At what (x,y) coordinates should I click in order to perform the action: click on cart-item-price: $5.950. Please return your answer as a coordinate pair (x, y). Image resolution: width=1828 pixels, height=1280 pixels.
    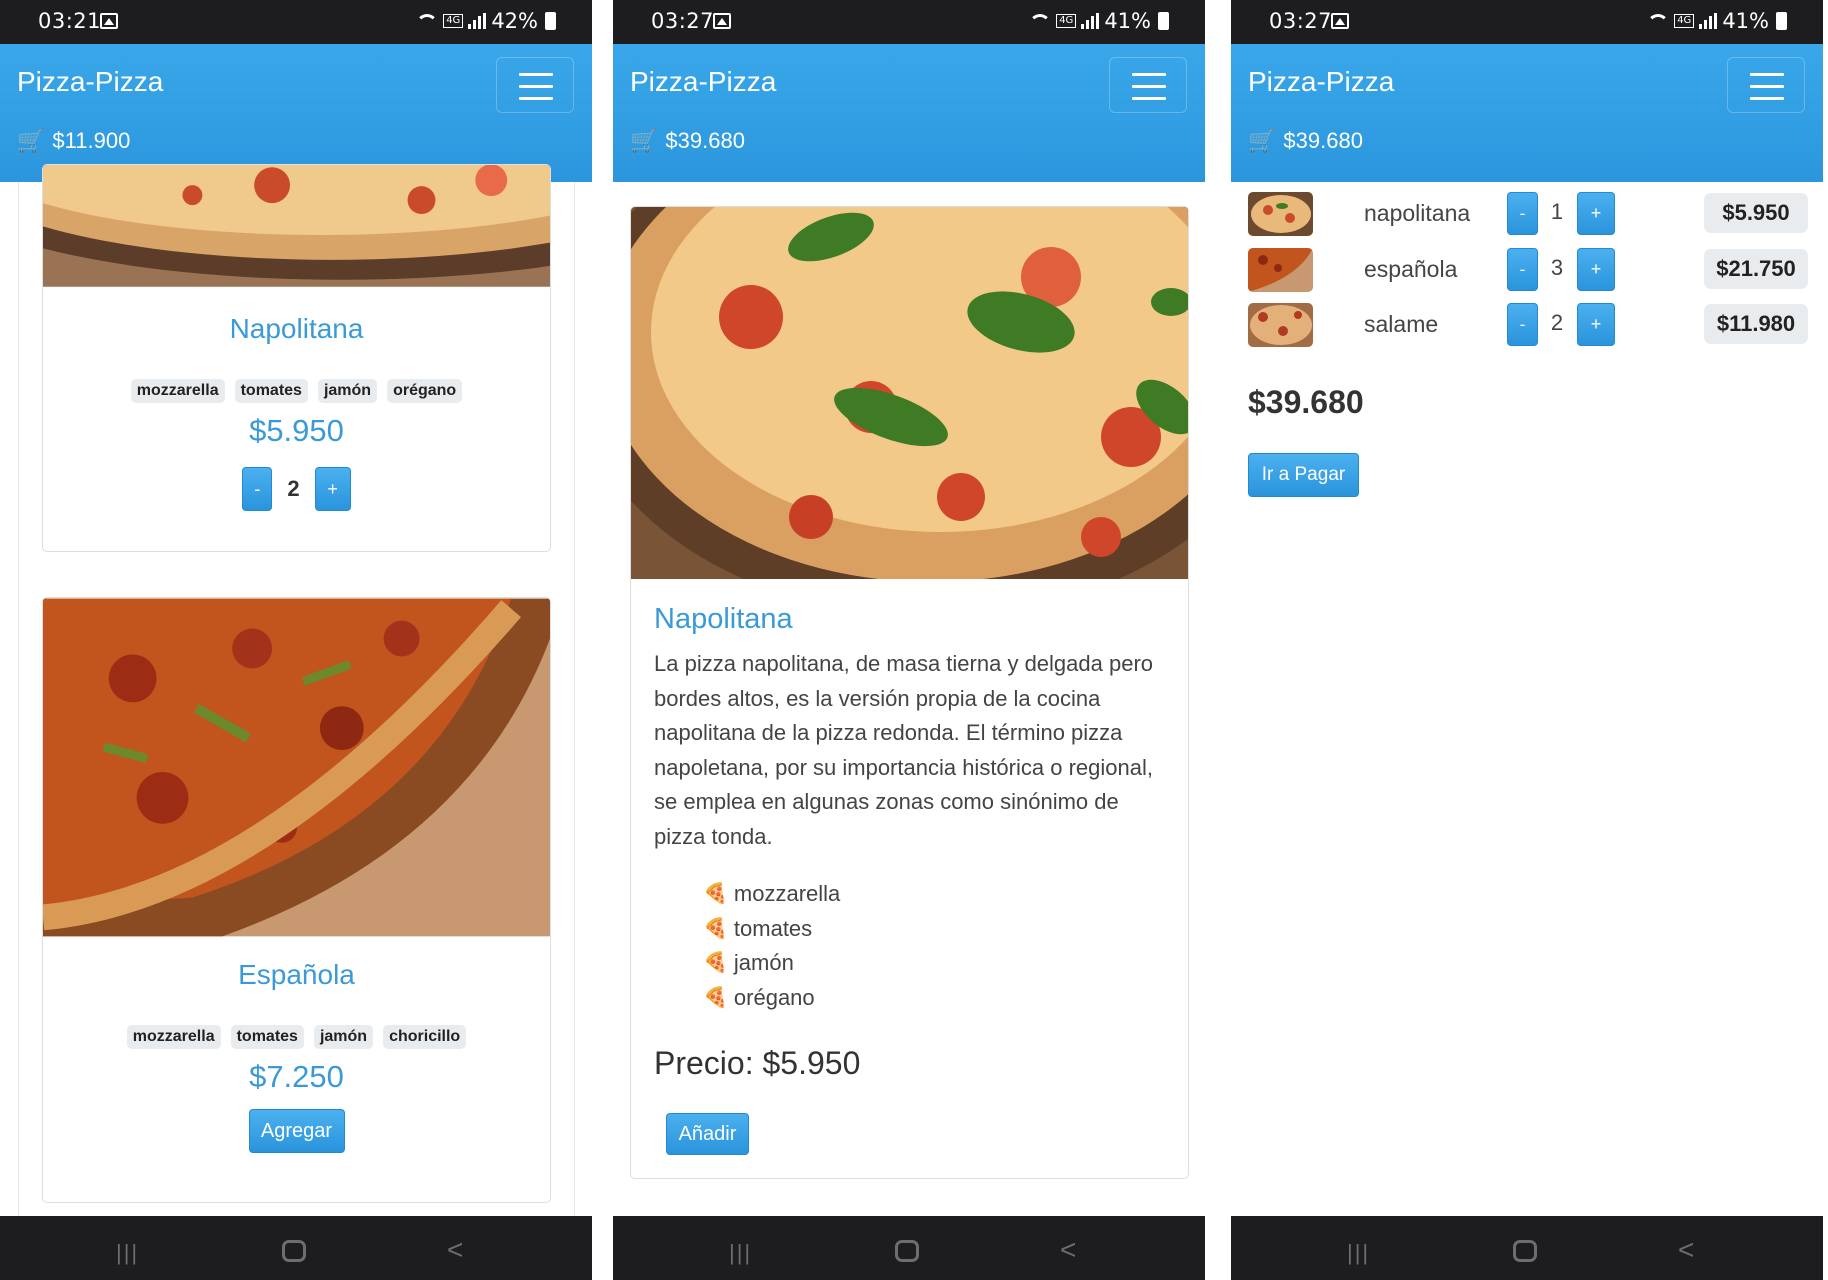
    Looking at the image, I should click on (1756, 213).